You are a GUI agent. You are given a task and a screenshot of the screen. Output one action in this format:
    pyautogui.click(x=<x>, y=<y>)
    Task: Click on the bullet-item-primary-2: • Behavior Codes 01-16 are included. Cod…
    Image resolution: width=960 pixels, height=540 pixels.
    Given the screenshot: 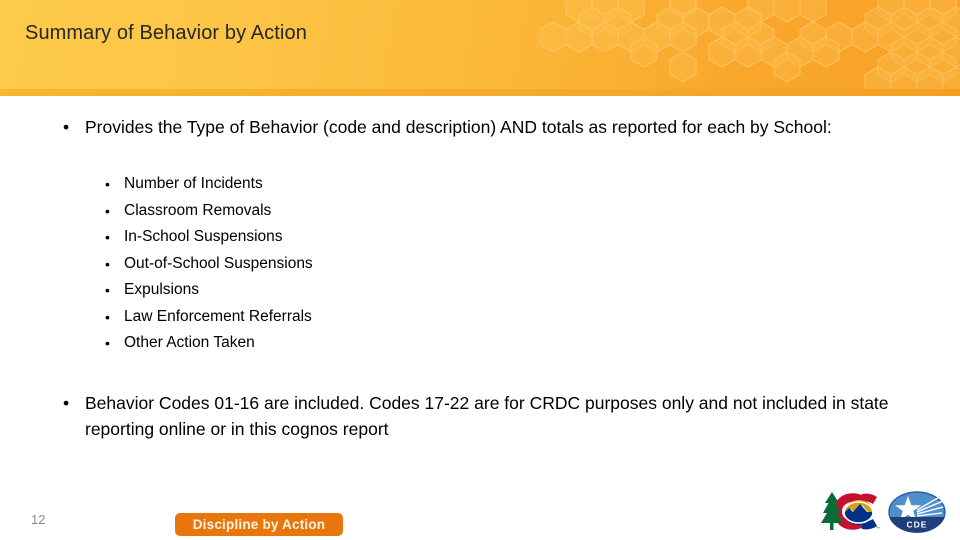 What is the action you would take?
    pyautogui.click(x=495, y=416)
    